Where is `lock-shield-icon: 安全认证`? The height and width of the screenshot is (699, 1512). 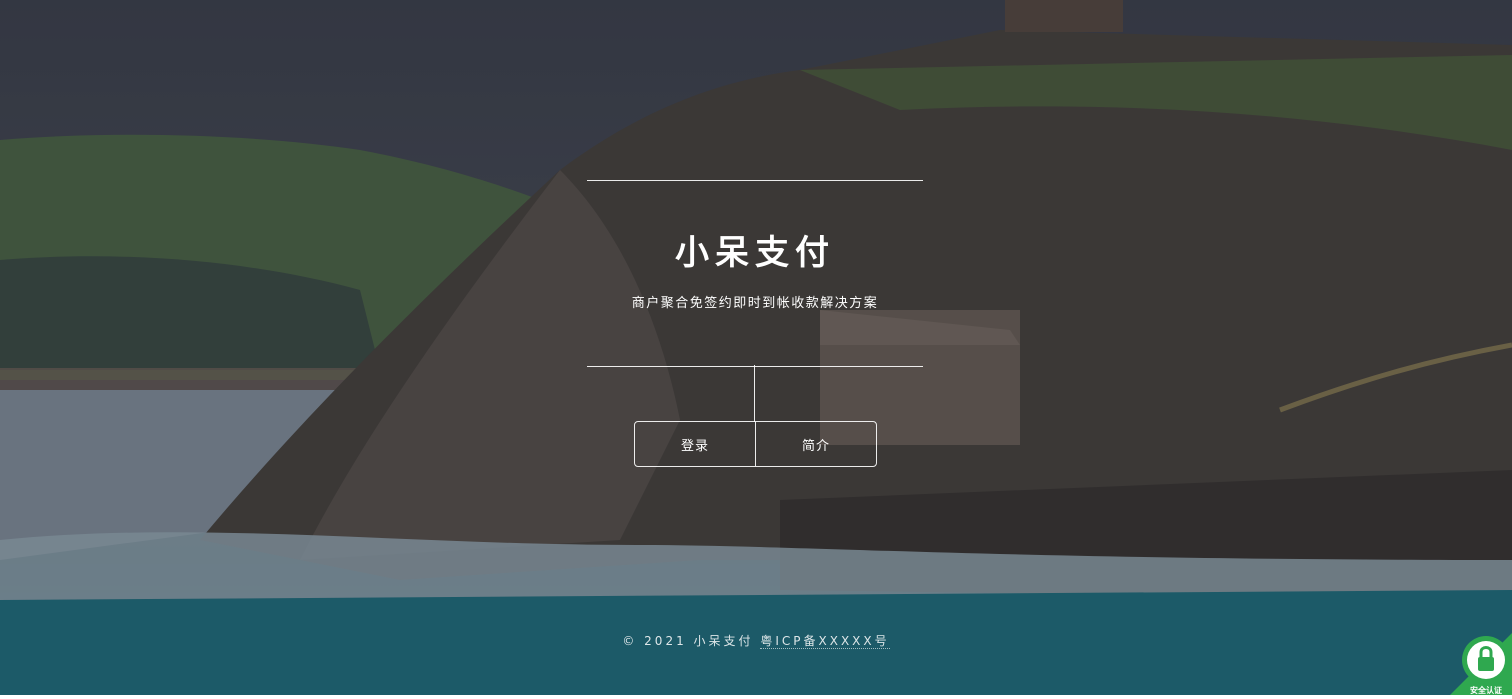
lock-shield-icon: 安全认证 is located at coordinates (1481, 664).